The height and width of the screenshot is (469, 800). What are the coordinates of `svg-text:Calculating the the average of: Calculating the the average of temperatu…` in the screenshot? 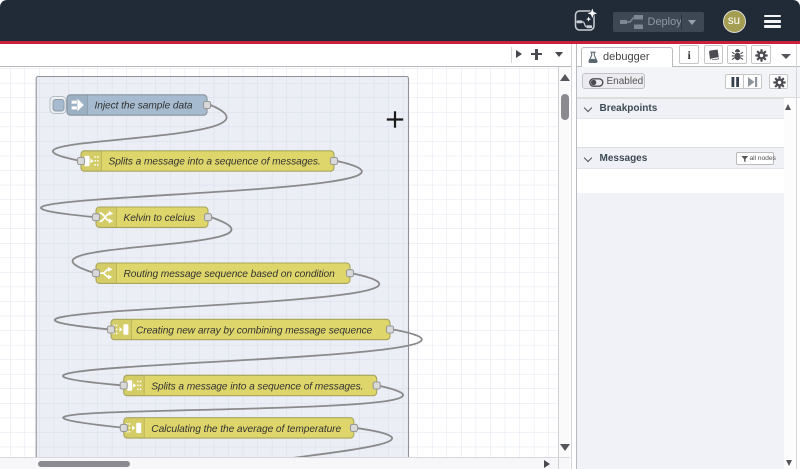 It's located at (246, 428).